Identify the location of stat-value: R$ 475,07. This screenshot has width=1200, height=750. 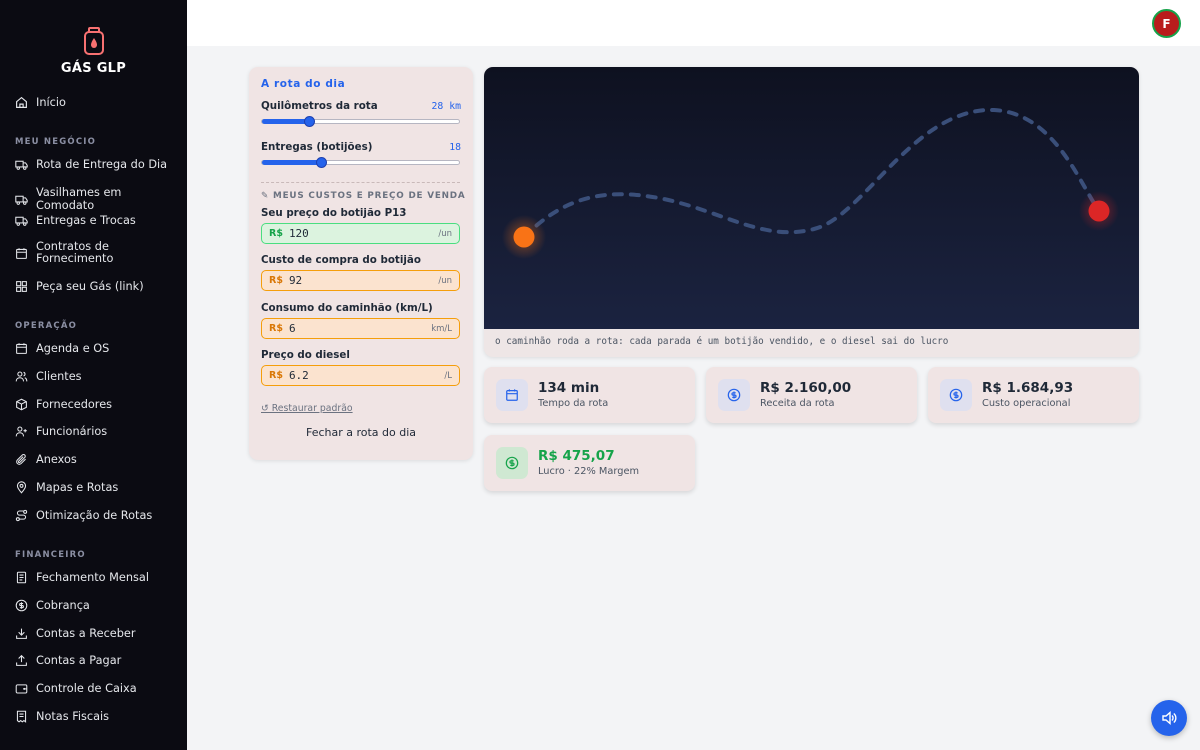
(576, 456).